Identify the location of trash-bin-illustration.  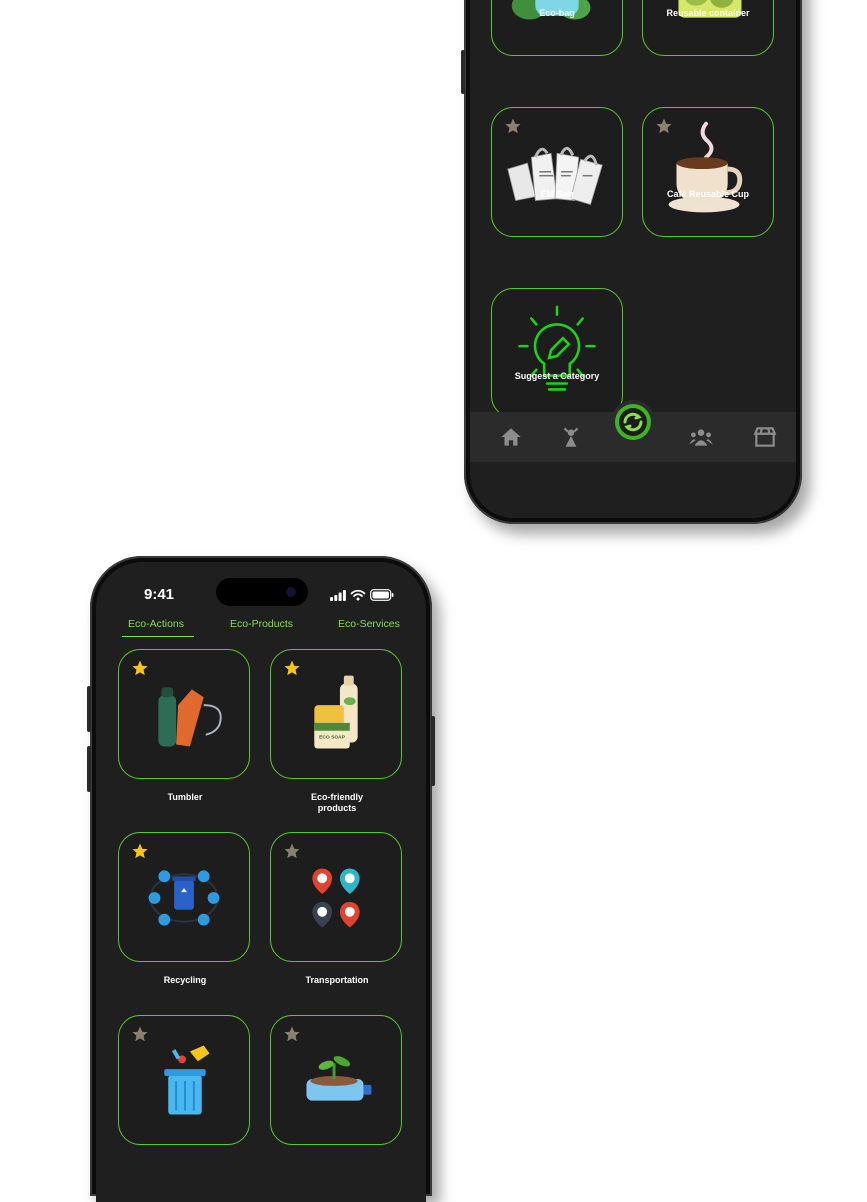
(187, 1080).